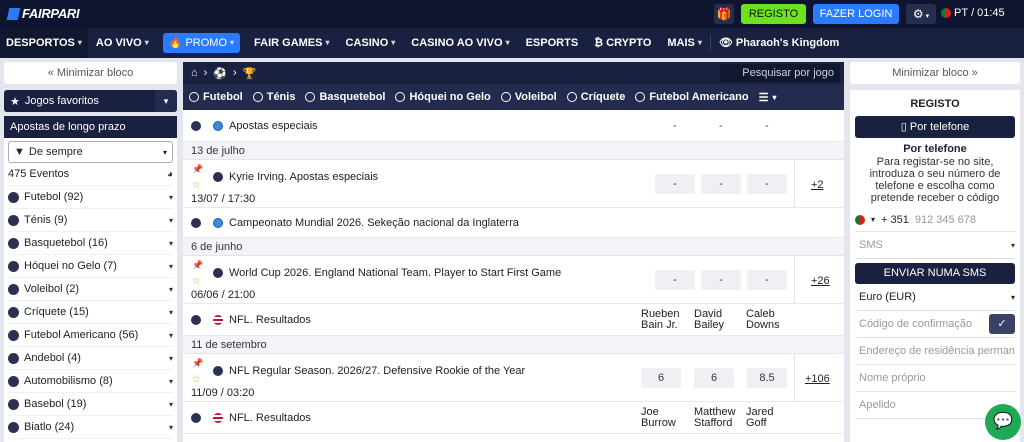 This screenshot has height=442, width=1024. I want to click on gift-icon: 🎁, so click(724, 14).